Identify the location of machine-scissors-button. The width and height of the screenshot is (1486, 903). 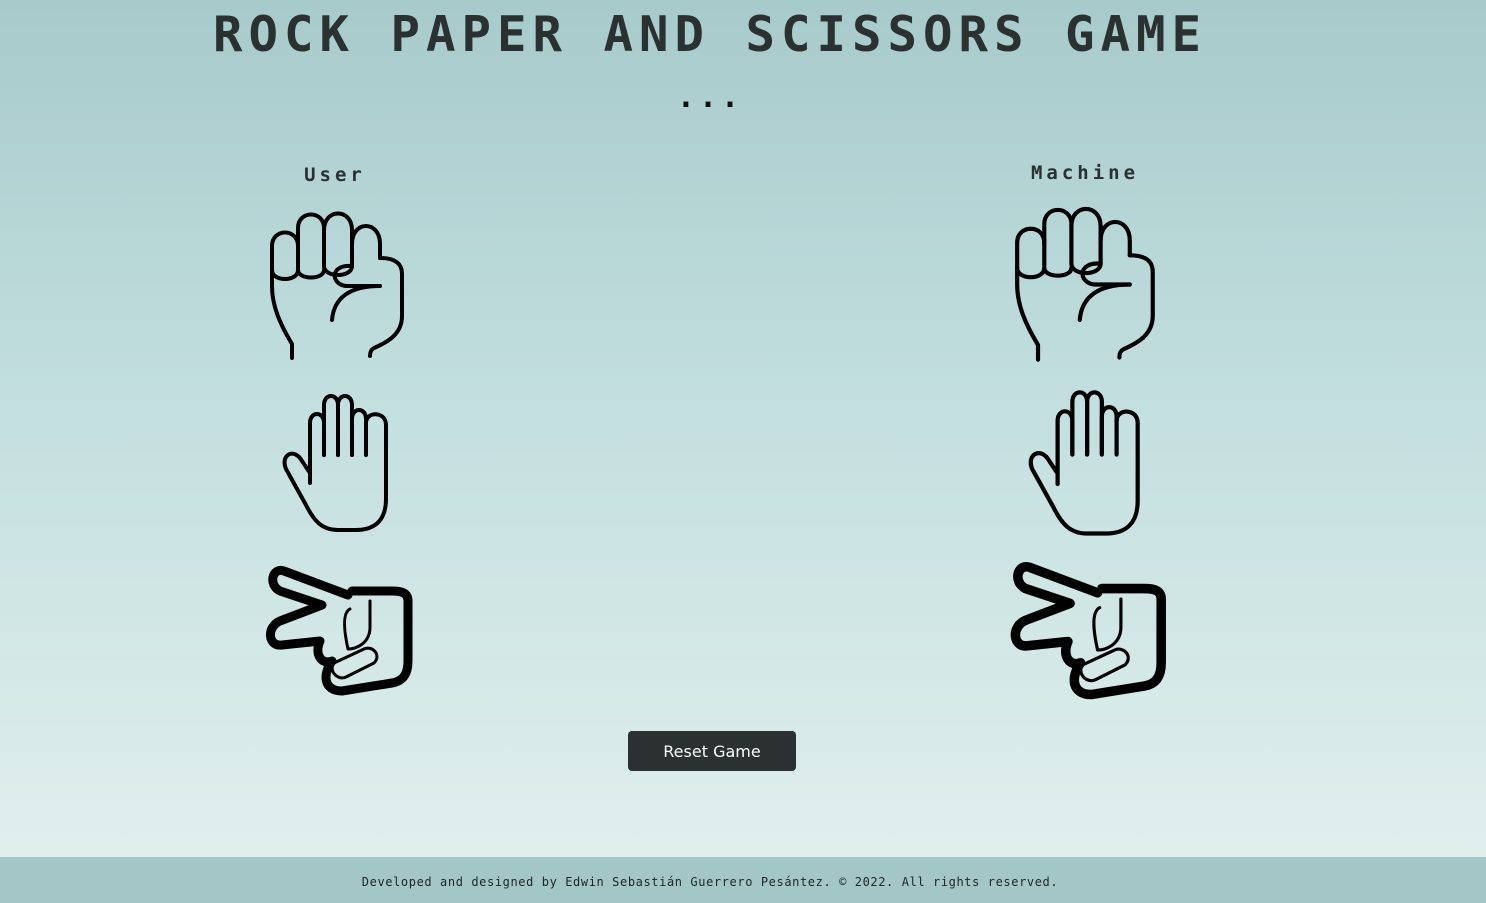
(1087, 632).